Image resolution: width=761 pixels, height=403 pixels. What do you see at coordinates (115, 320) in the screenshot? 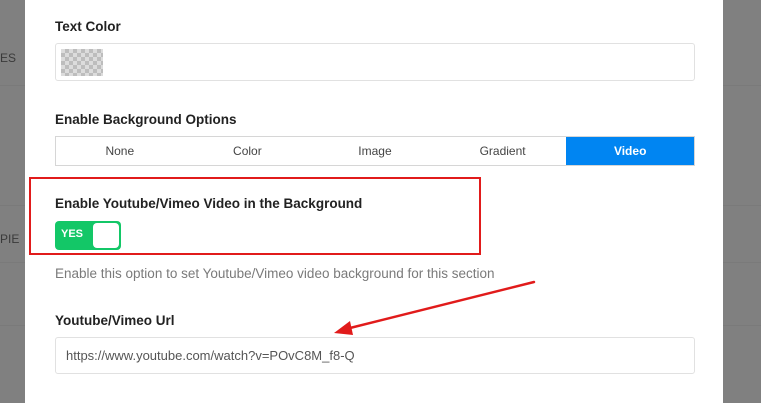
I see `video-url-label: Youtube/Vimeo Url` at bounding box center [115, 320].